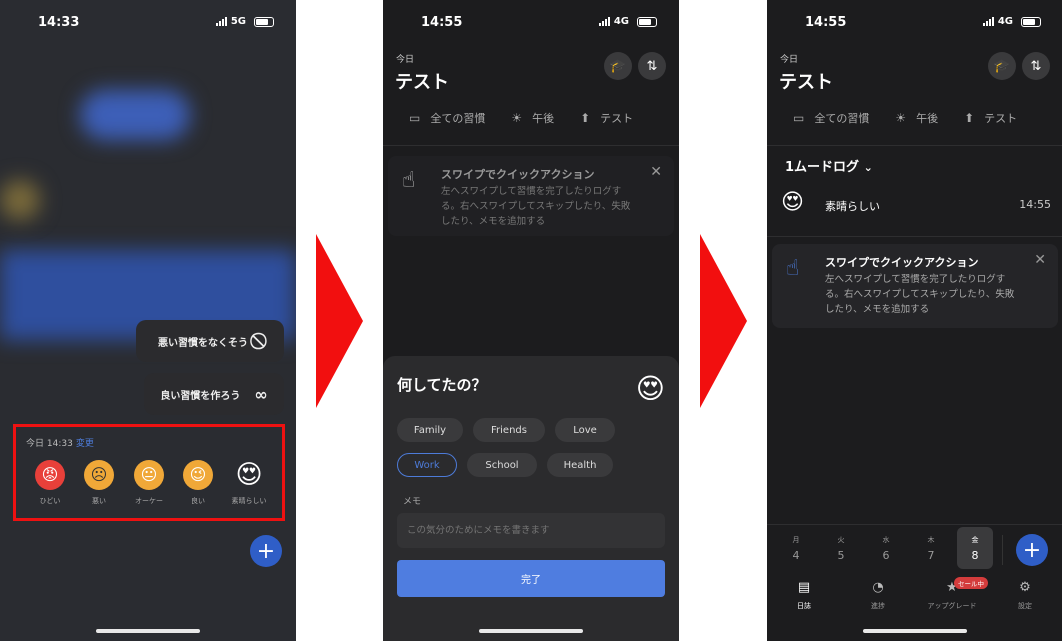 Image resolution: width=1062 pixels, height=641 pixels. Describe the element at coordinates (210, 341) in the screenshot. I see `break-bad-habit-button: 悪い習慣をなくそう ⃠` at that location.